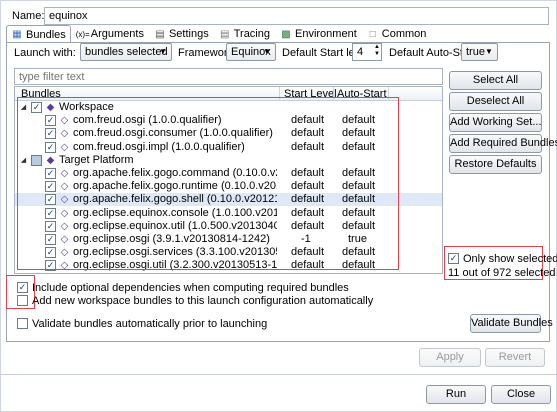 The width and height of the screenshot is (557, 412). Describe the element at coordinates (82, 34) in the screenshot. I see `arguments-icon: (x)=` at that location.